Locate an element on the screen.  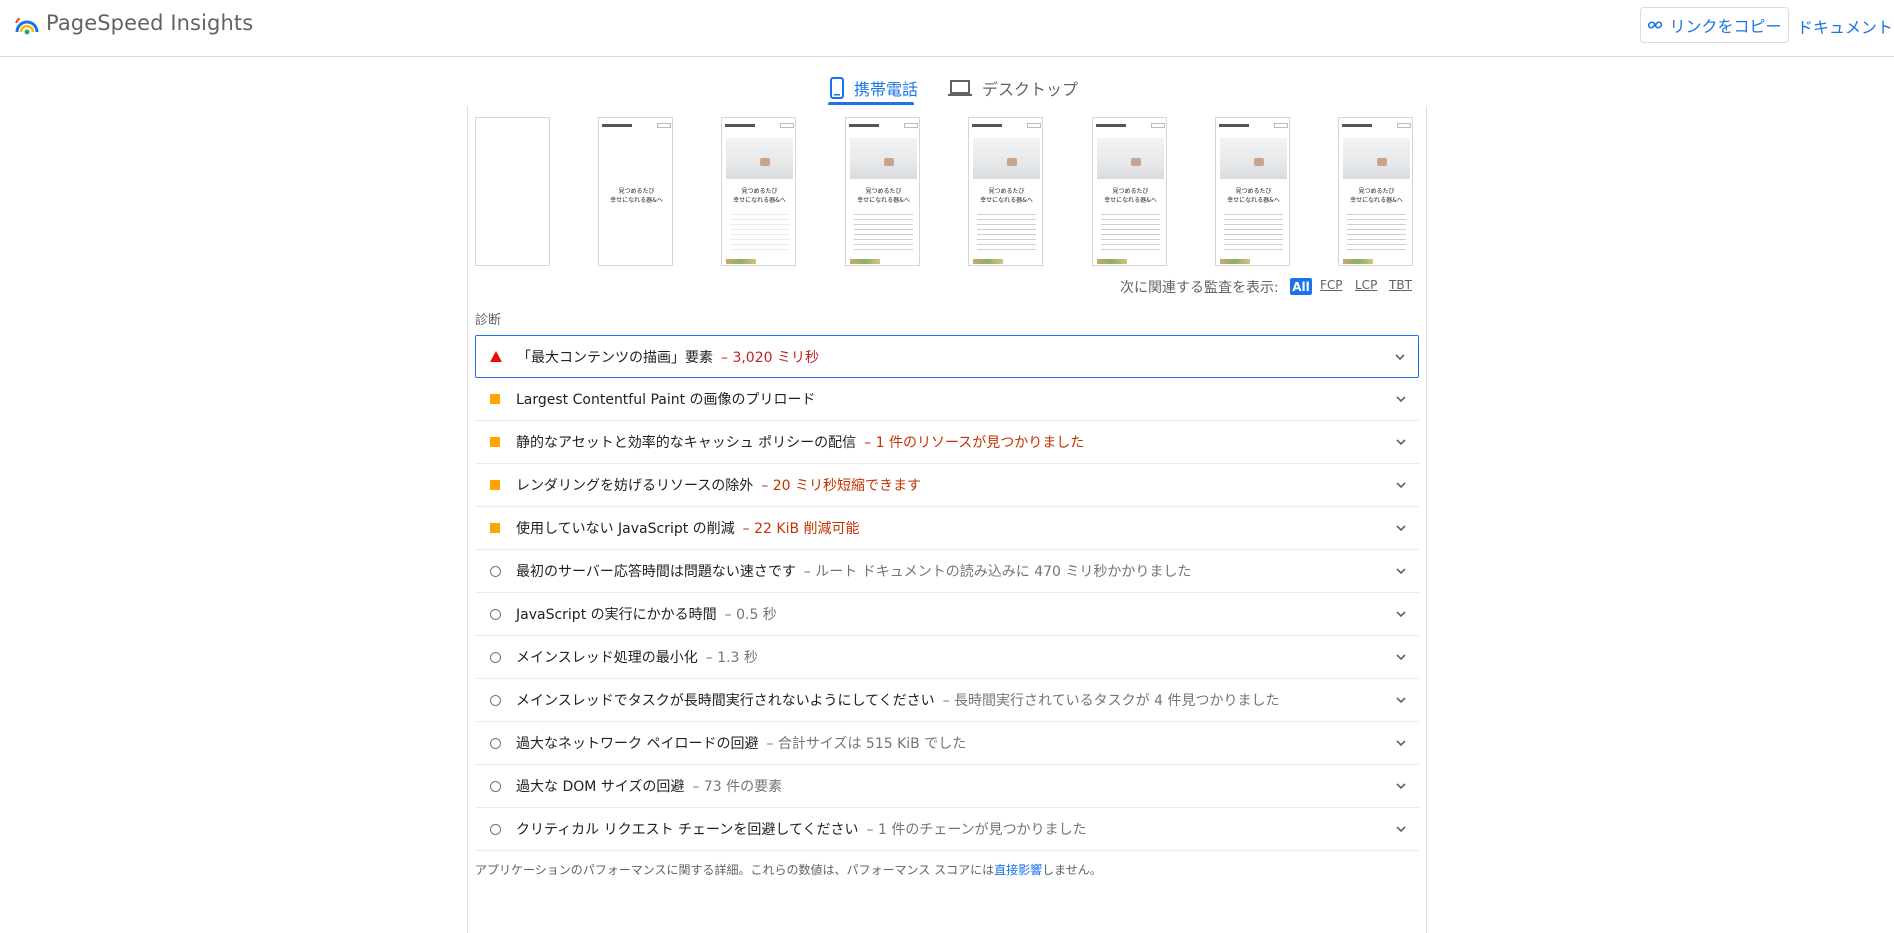
report-border-left is located at coordinates (467, 519).